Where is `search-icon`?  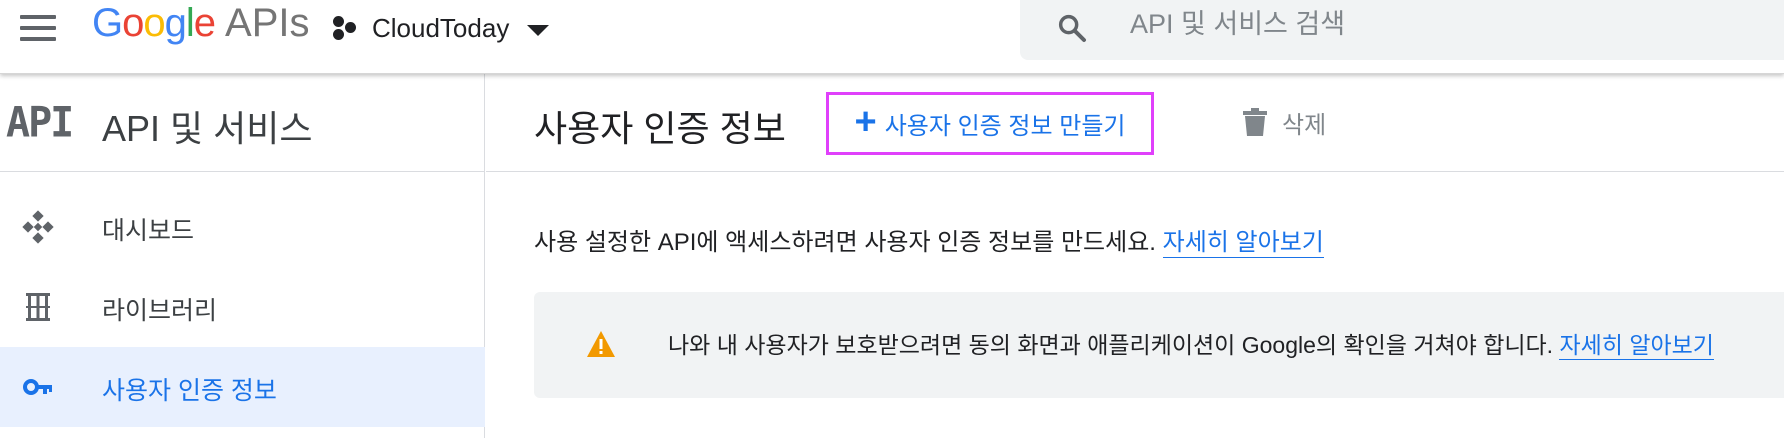 search-icon is located at coordinates (1072, 28).